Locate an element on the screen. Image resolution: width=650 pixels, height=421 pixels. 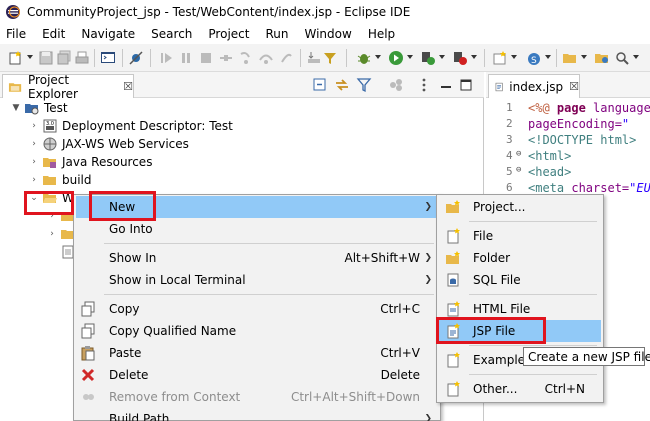
step-over-icon is located at coordinates (266, 58).